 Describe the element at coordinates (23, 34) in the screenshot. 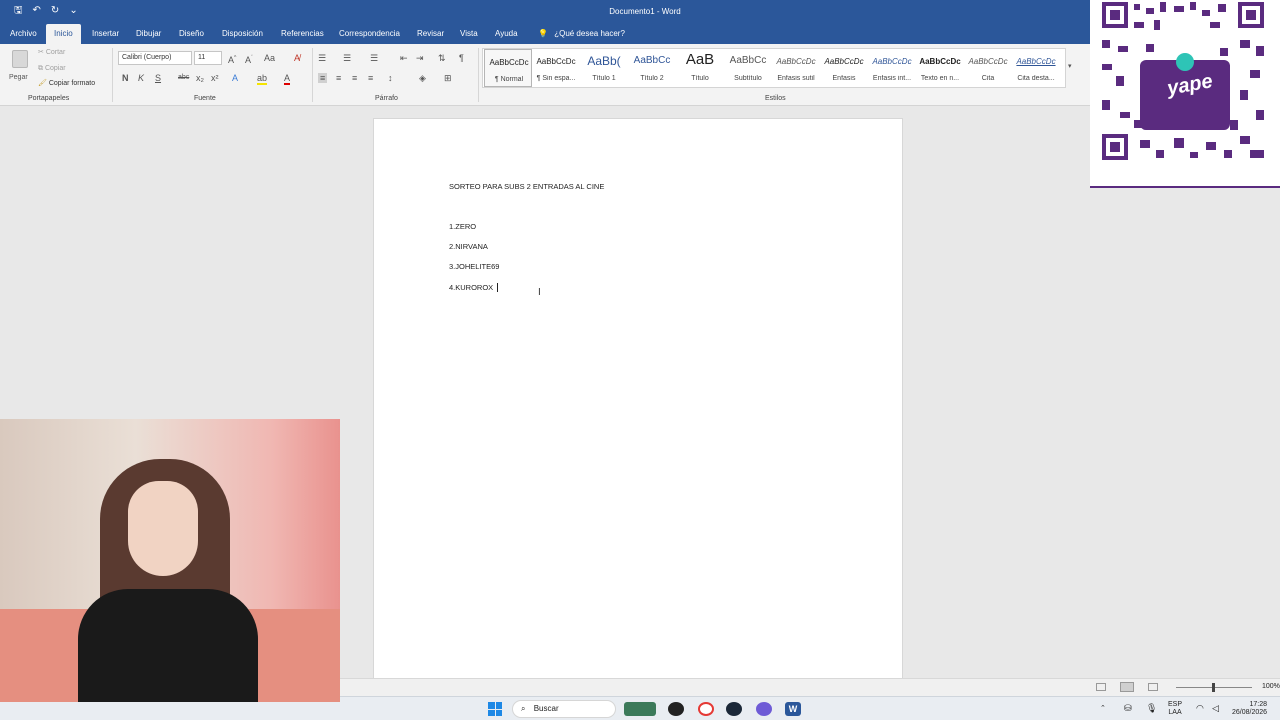

I see `tab-archivo: Archivo` at that location.